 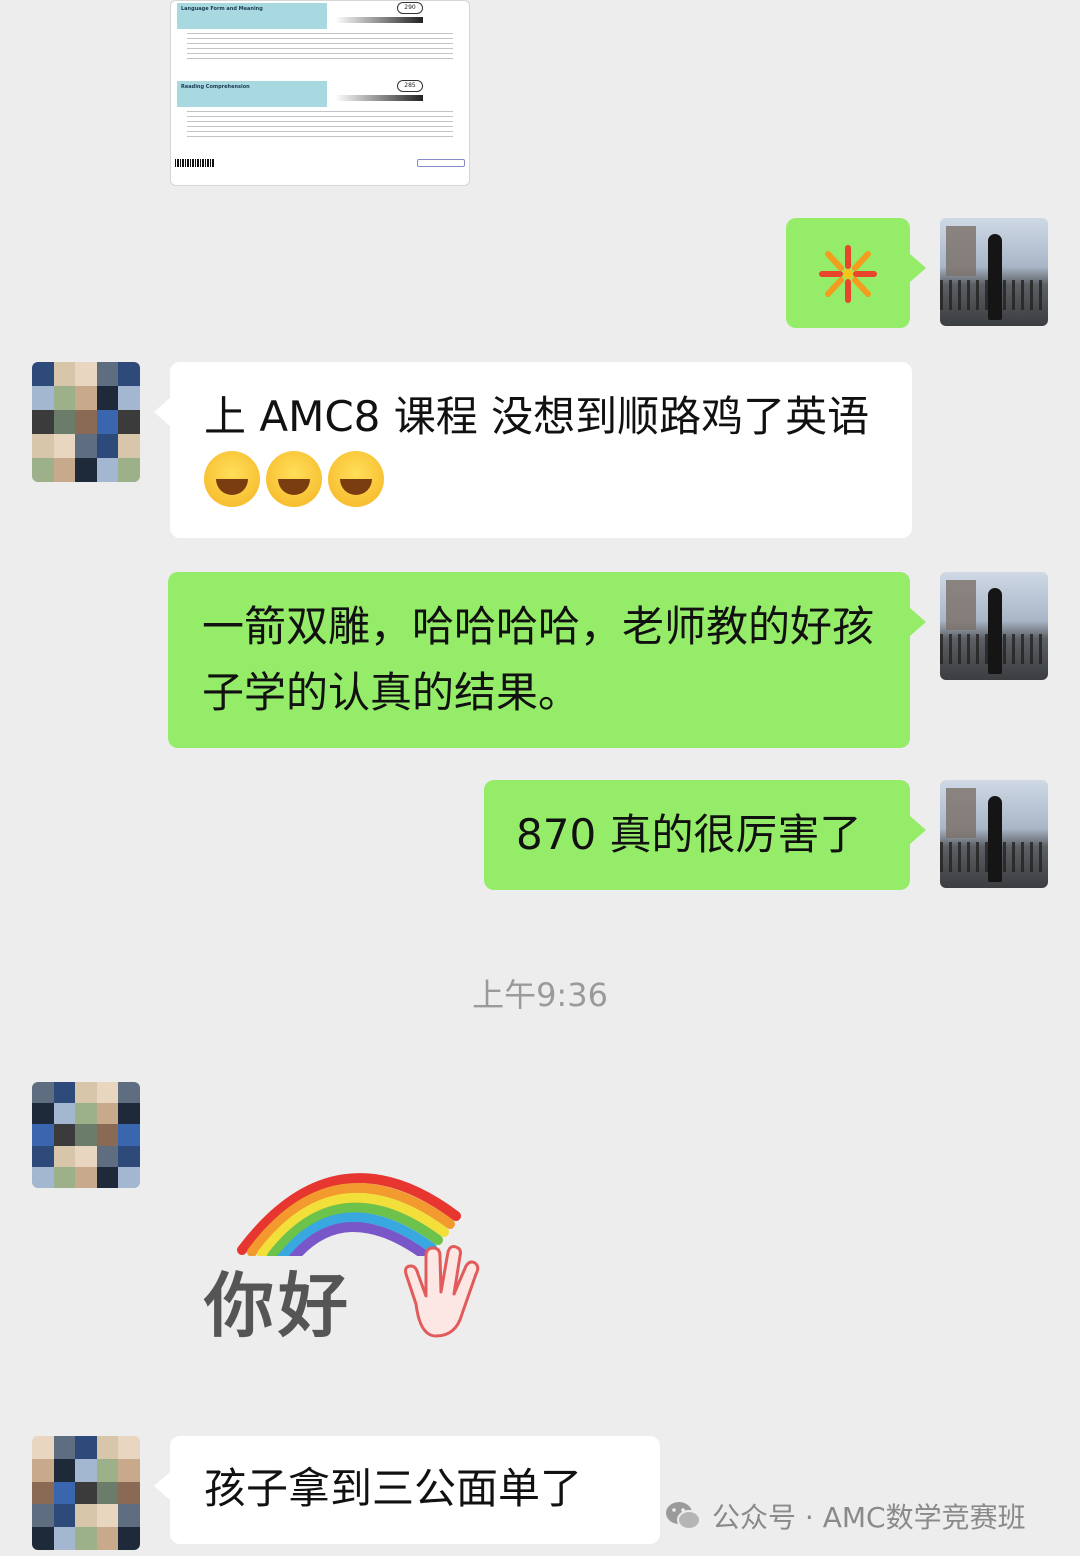 What do you see at coordinates (222, 9) in the screenshot?
I see `report-section-title: Language Form and Meaning` at bounding box center [222, 9].